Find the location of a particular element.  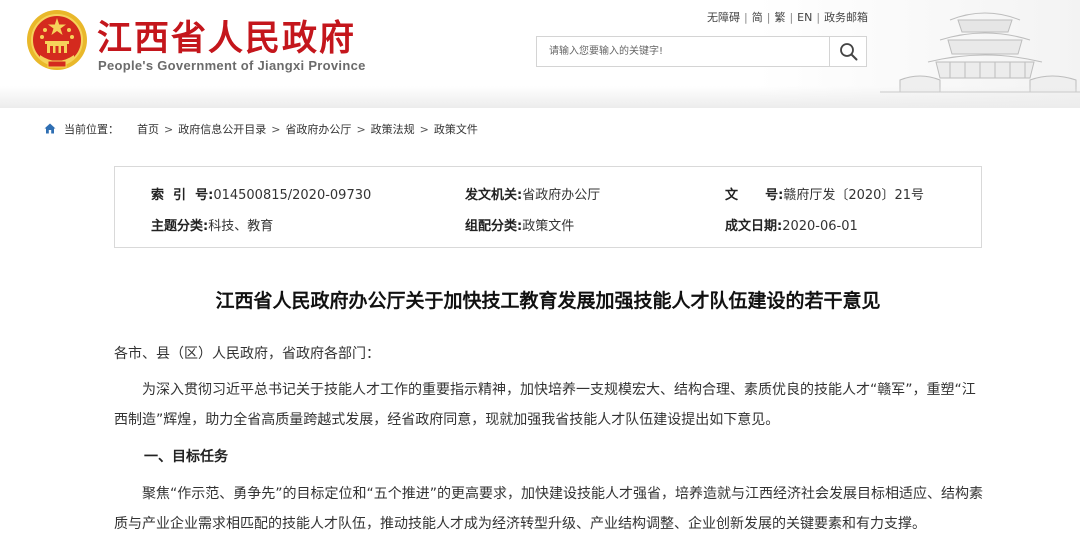

site-title: 江西省人民政府 is located at coordinates (227, 38).